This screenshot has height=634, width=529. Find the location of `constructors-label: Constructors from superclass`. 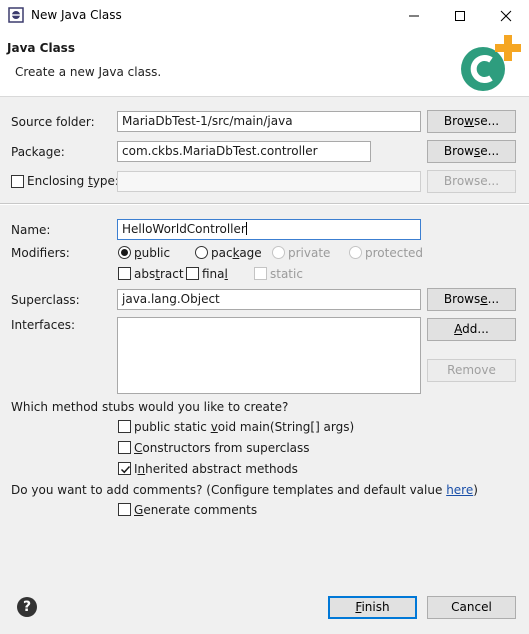

constructors-label: Constructors from superclass is located at coordinates (222, 448).